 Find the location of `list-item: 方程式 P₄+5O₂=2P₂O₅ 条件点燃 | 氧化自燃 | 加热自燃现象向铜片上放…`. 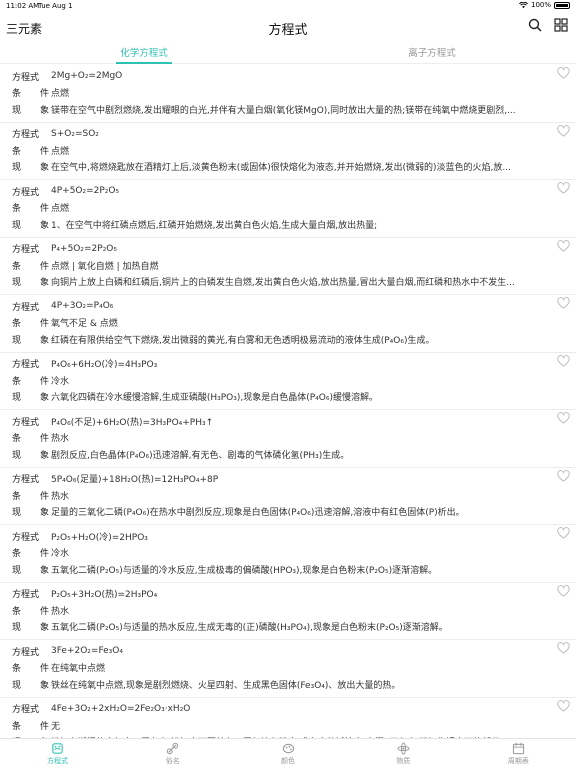

list-item: 方程式 P₄+5O₂=2P₂O₅ 条件点燃 | 氧化自燃 | 加热自燃现象向铜片上放… is located at coordinates (288, 266).